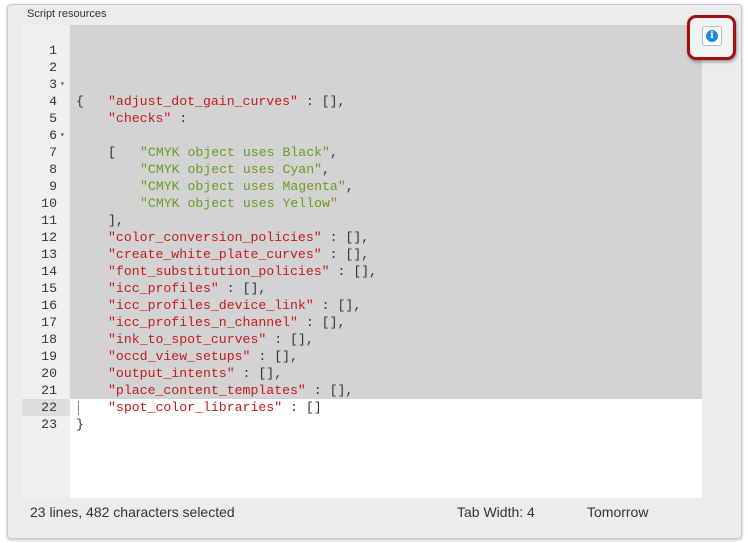 This screenshot has height=543, width=748. Describe the element at coordinates (362, 41) in the screenshot. I see `code-line: 1` at that location.